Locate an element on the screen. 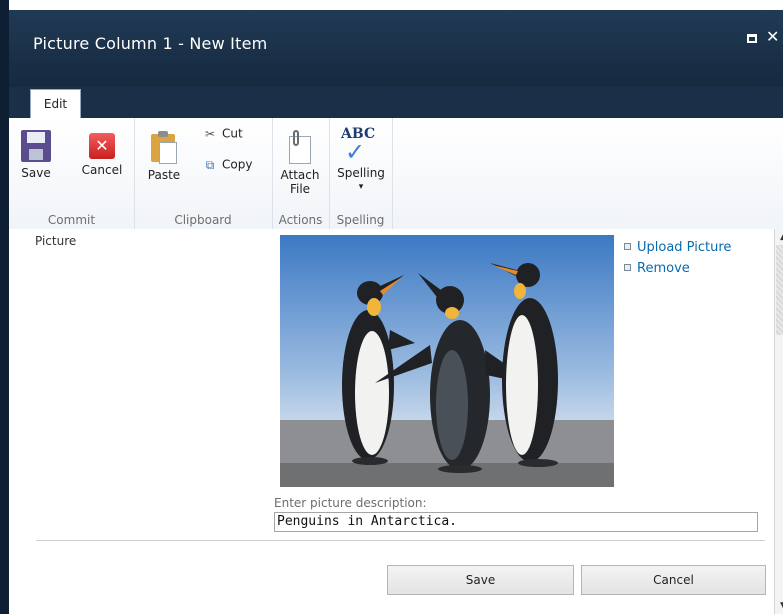  ribbon-copy-label: Copy is located at coordinates (237, 164).